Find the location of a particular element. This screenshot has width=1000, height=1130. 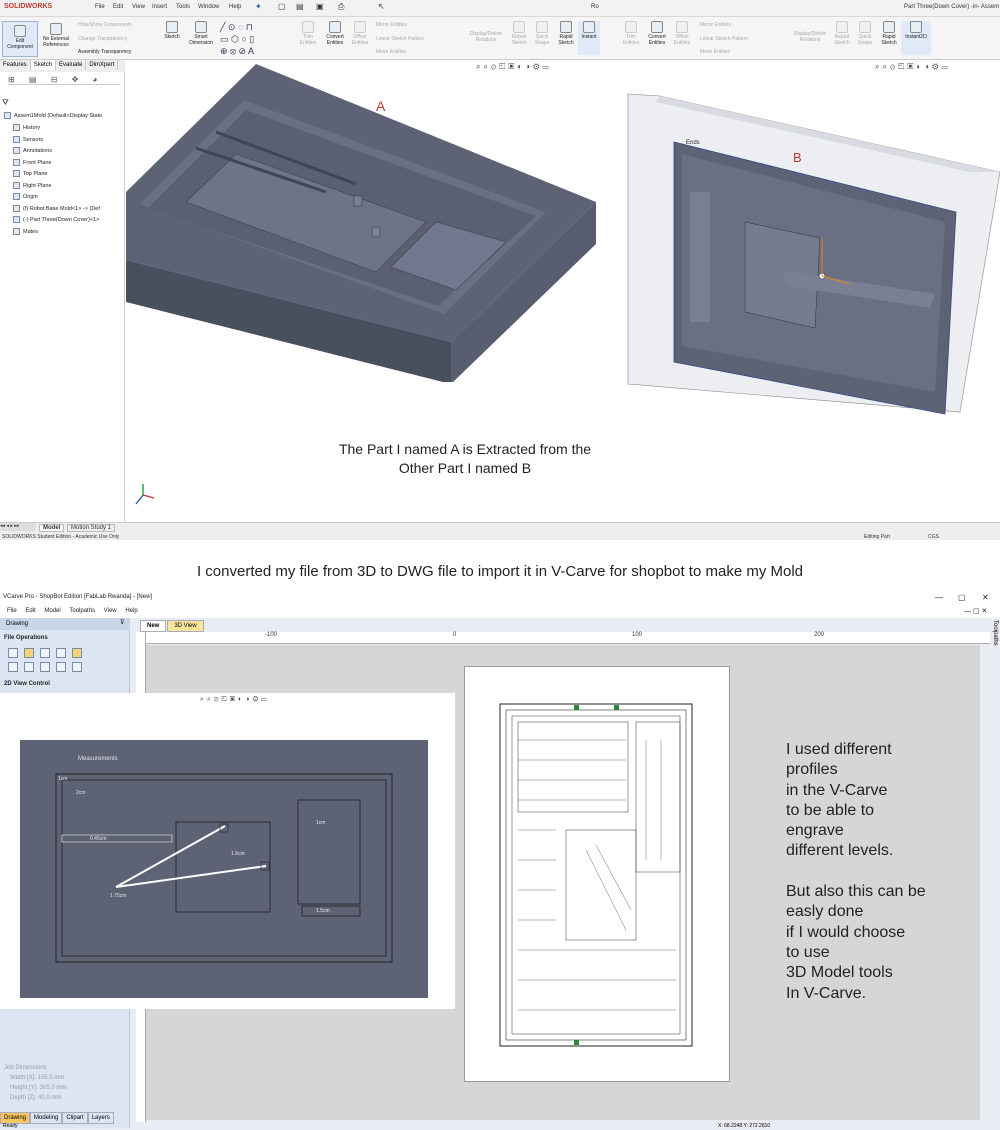

menu-help: Help is located at coordinates (235, 7).